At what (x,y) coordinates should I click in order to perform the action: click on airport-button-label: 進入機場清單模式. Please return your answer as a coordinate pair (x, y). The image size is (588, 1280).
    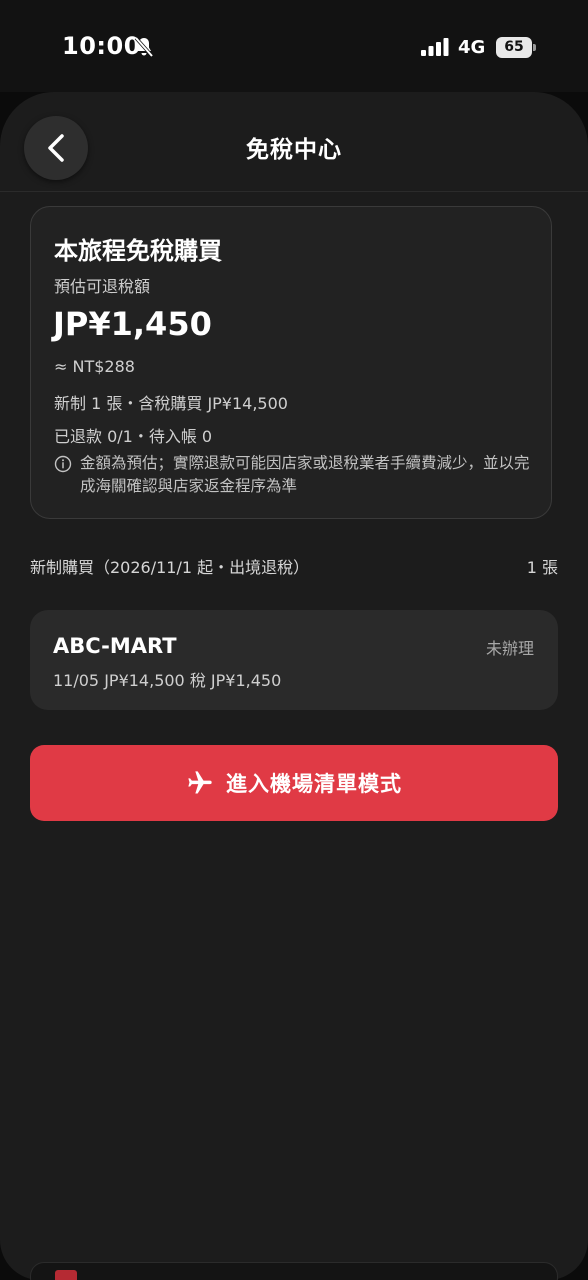
    Looking at the image, I should click on (314, 784).